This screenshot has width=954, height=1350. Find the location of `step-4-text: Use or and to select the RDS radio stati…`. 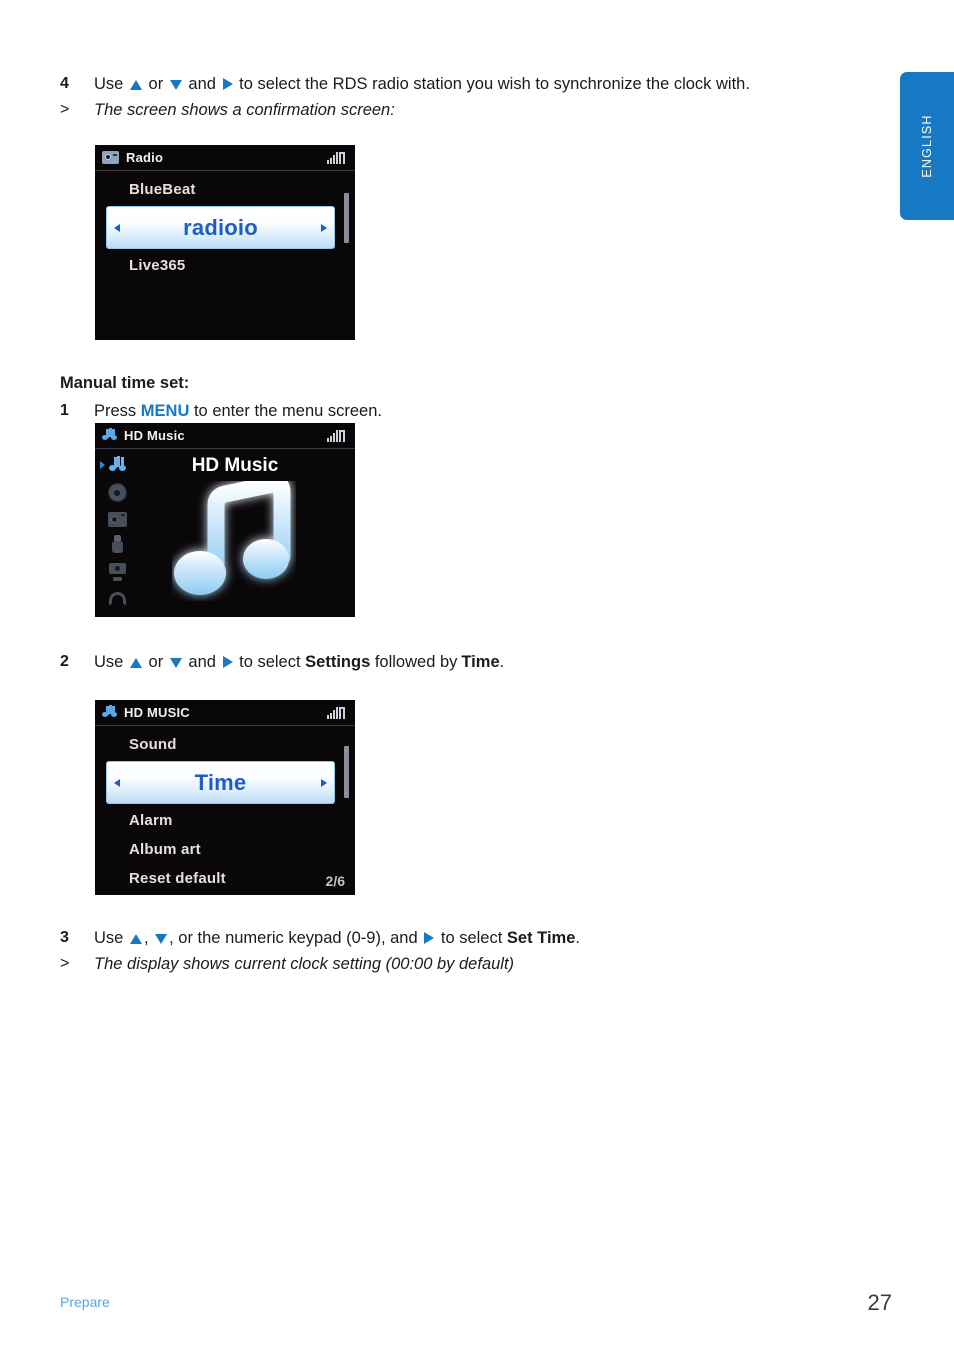

step-4-text: Use or and to select the RDS radio stati… is located at coordinates (492, 85).